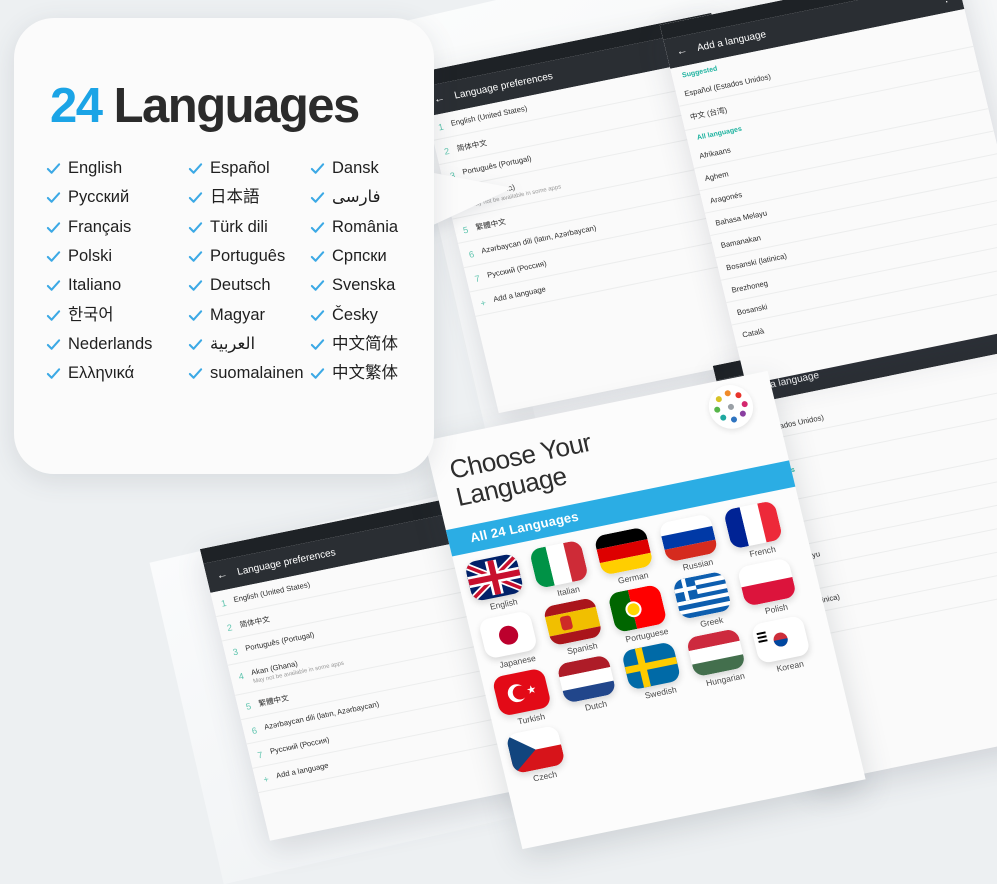  What do you see at coordinates (235, 197) in the screenshot?
I see `language-label: 日本語` at bounding box center [235, 197].